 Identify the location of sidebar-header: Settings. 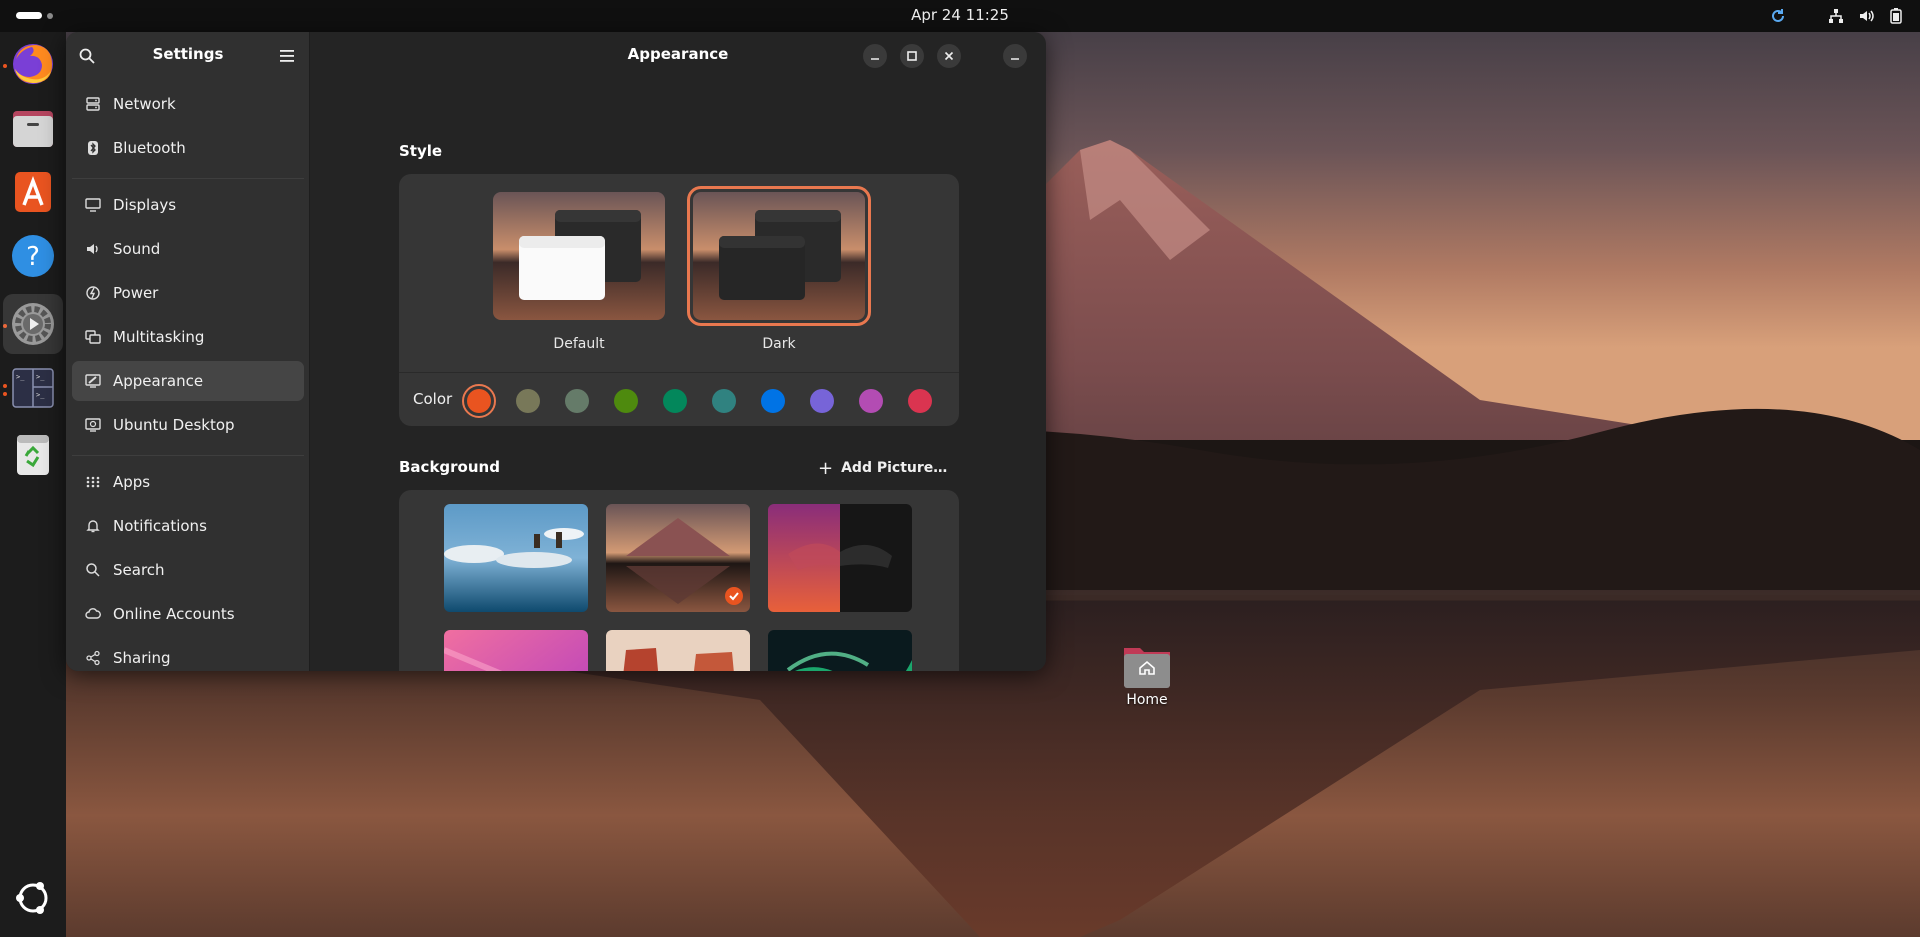
(188, 55).